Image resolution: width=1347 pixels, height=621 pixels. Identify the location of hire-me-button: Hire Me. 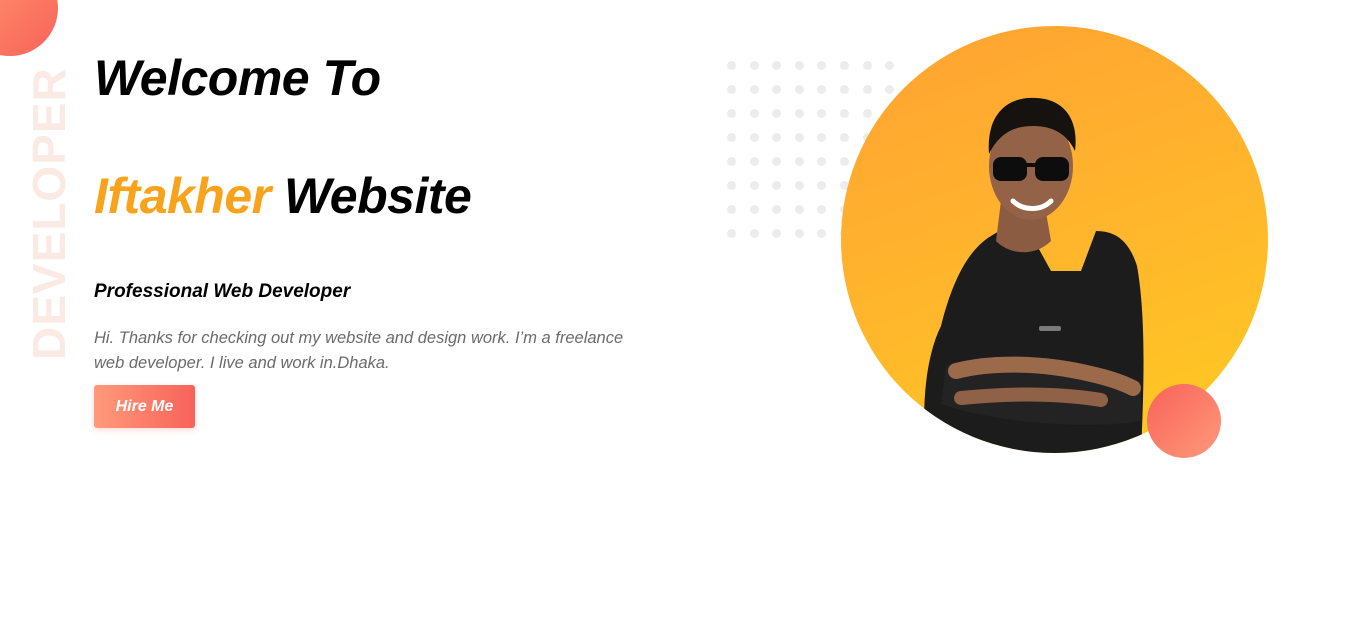
(144, 406).